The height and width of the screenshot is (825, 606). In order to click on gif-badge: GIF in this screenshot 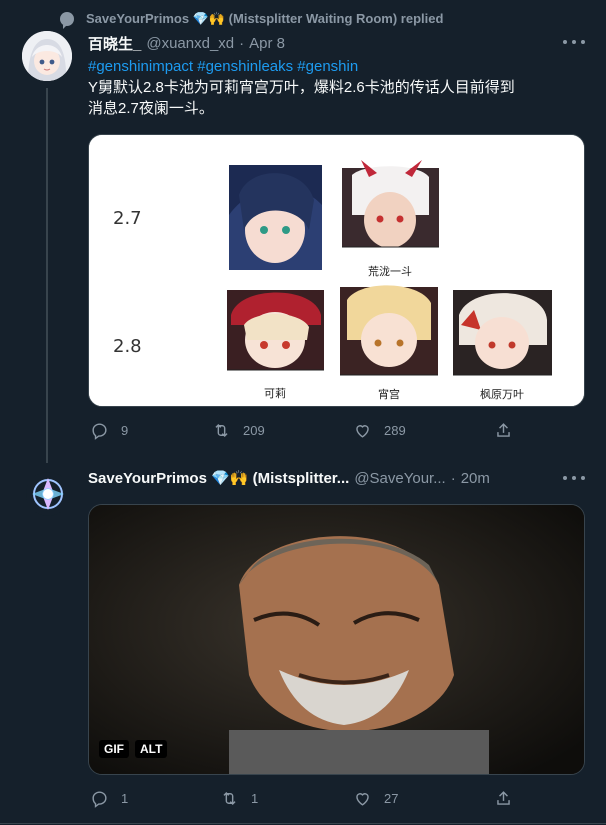, I will do `click(114, 749)`.